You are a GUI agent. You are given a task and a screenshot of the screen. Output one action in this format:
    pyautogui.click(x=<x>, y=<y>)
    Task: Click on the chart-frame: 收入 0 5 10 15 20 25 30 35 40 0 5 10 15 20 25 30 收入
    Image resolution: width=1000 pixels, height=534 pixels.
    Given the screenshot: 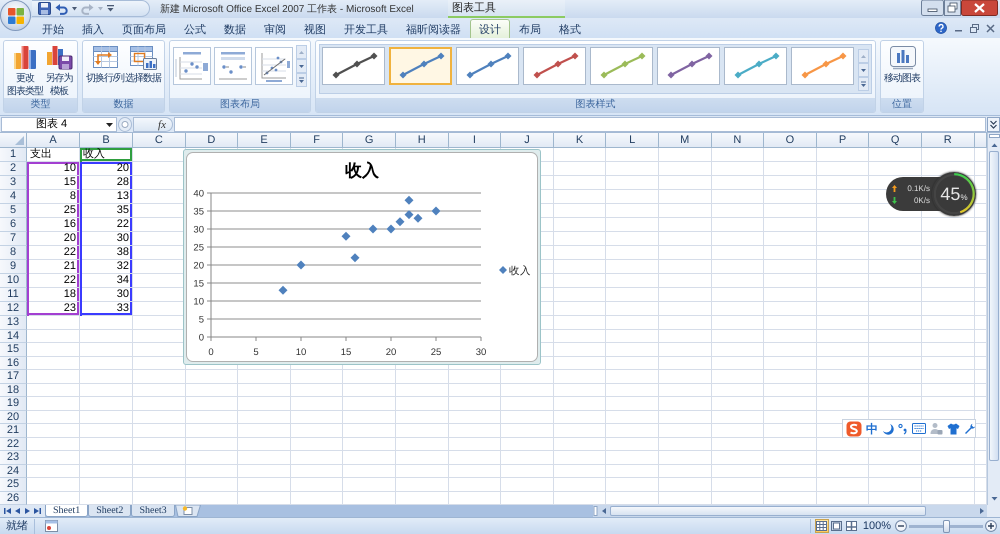 What is the action you would take?
    pyautogui.click(x=362, y=257)
    